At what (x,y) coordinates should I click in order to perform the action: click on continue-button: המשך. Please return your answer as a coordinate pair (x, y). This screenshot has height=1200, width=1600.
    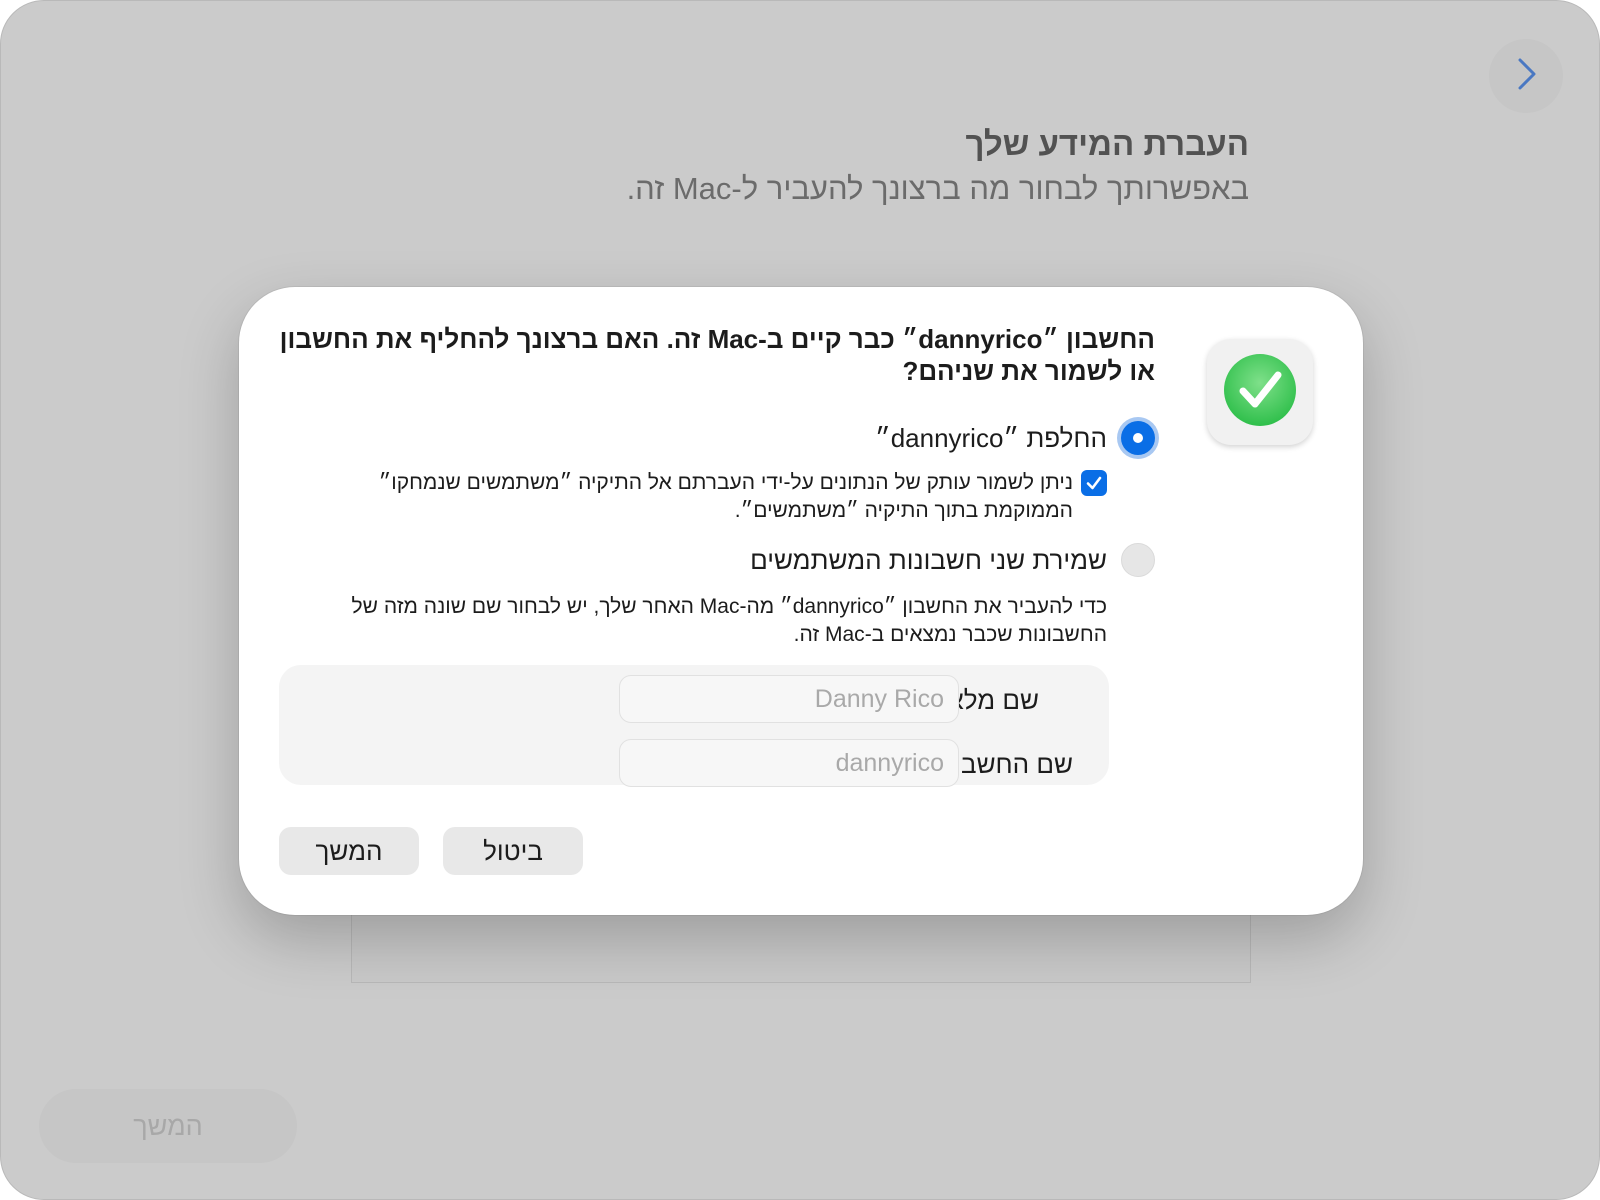
    Looking at the image, I should click on (349, 851).